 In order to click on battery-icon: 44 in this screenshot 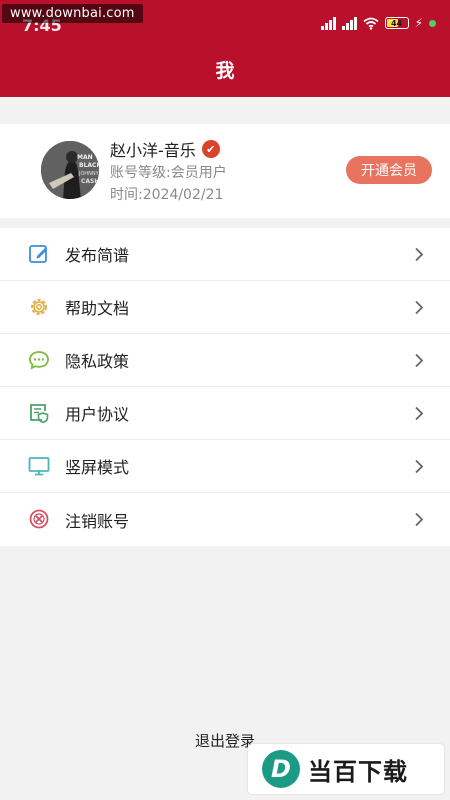, I will do `click(396, 23)`.